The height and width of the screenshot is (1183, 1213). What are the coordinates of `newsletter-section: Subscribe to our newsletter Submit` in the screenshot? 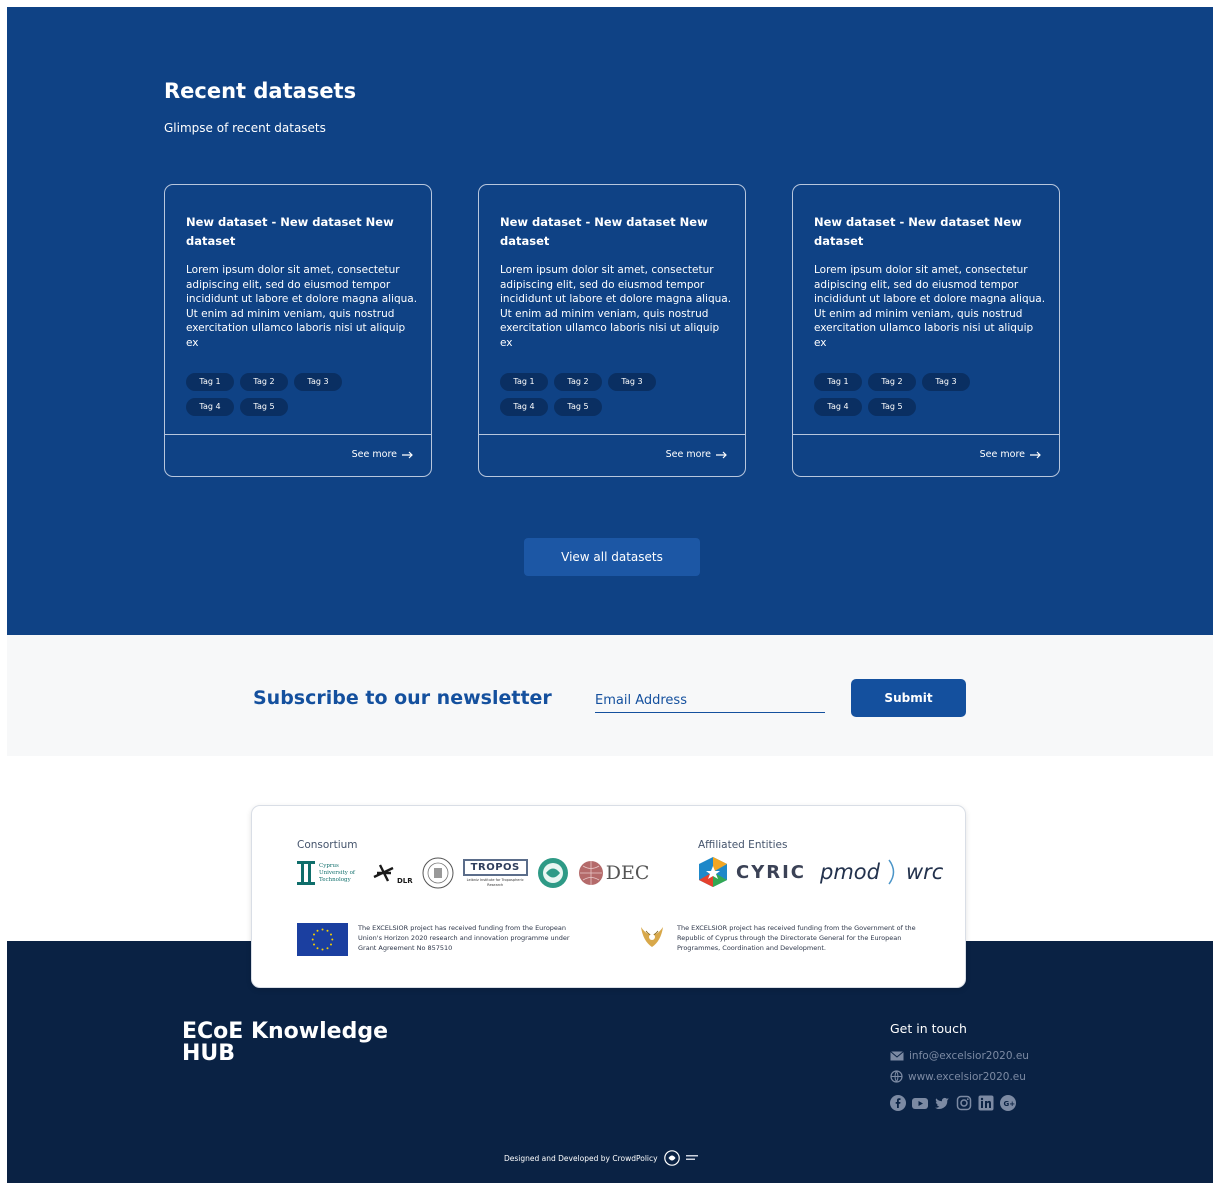 It's located at (610, 695).